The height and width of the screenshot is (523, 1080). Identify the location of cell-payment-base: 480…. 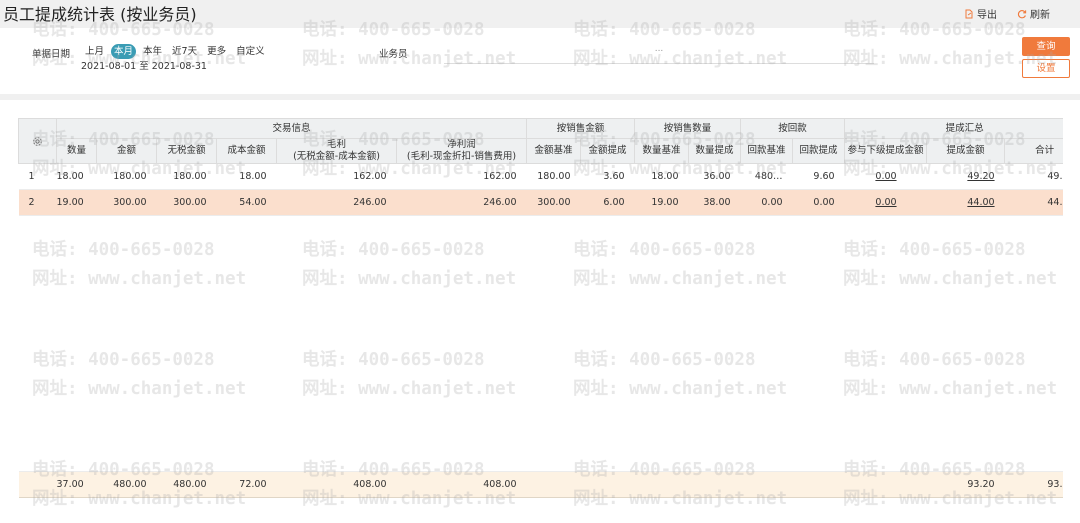
(766, 176).